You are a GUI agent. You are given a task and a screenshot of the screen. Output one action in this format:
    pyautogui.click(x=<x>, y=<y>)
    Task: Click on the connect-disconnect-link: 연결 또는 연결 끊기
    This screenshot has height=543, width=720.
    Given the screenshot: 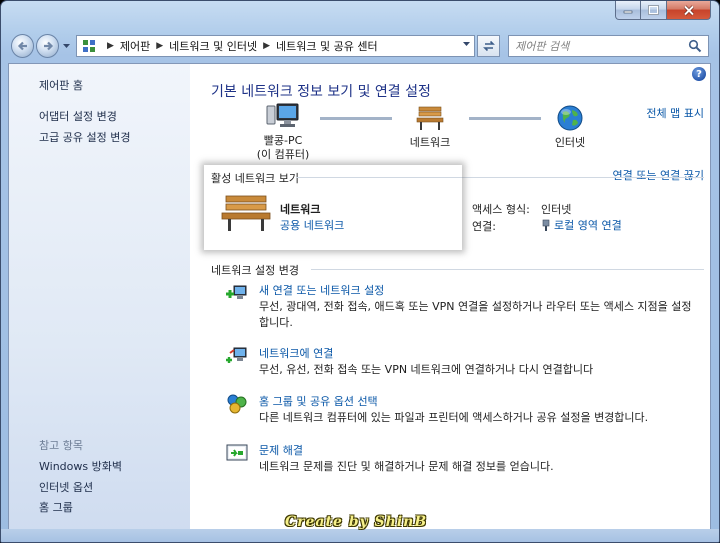 What is the action you would take?
    pyautogui.click(x=658, y=175)
    